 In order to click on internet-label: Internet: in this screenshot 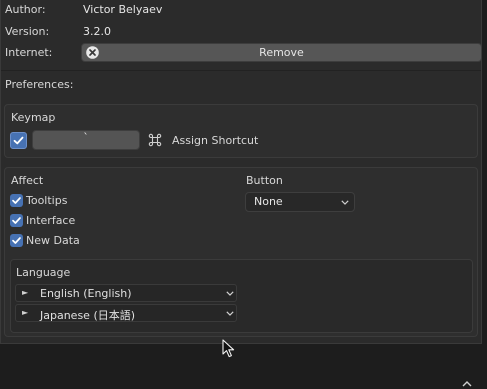, I will do `click(29, 52)`.